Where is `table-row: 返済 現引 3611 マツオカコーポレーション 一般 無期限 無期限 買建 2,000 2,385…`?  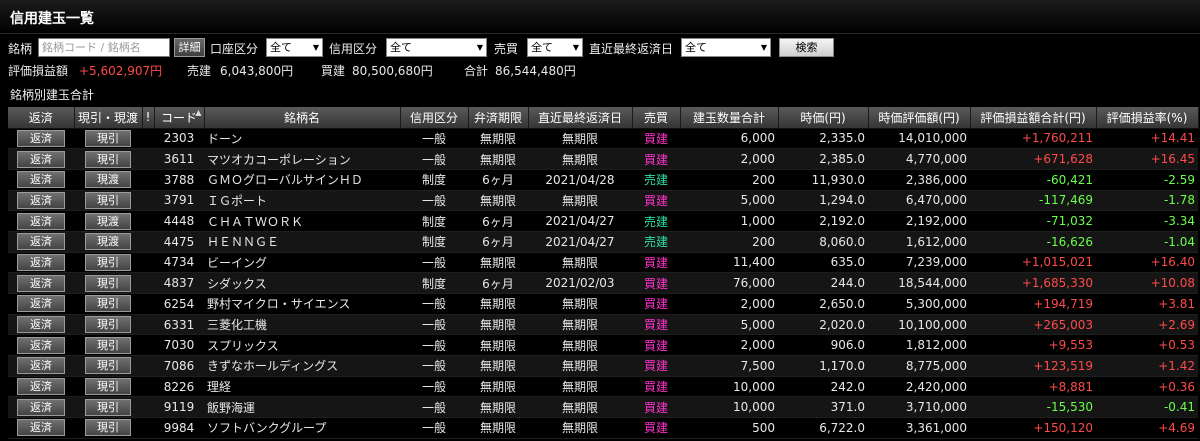
table-row: 返済 現引 3611 マツオカコーポレーション 一般 無期限 無期限 買建 2,000 2,385… is located at coordinates (603, 159).